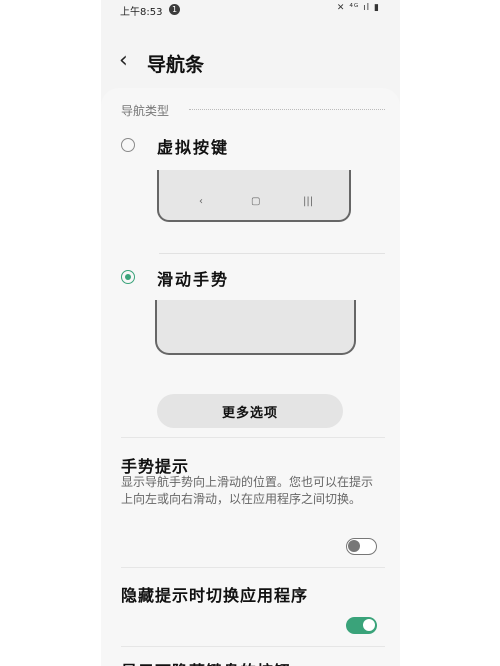 This screenshot has height=666, width=500. I want to click on virtual-keys-preview: ‹ ▢ |||, so click(254, 196).